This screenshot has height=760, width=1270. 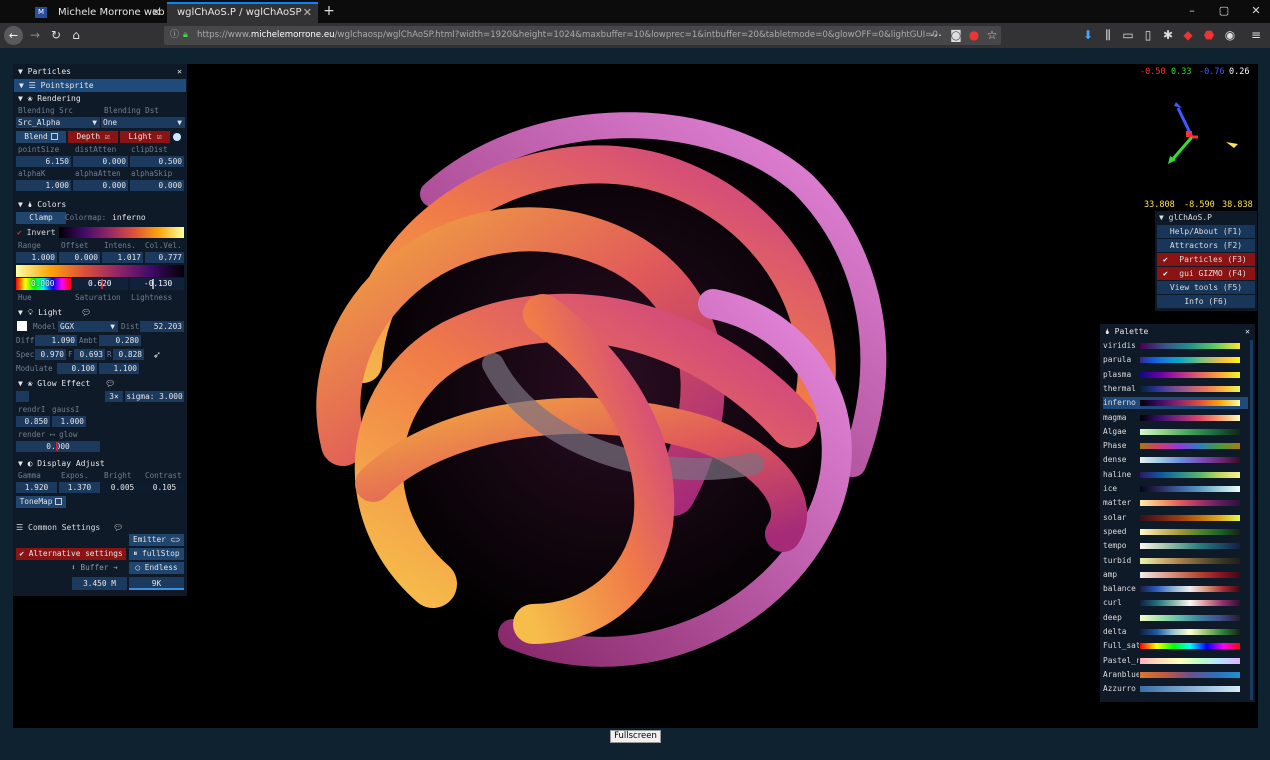 I want to click on emitter-toggle: Emitter ⊂⊃, so click(x=156, y=540).